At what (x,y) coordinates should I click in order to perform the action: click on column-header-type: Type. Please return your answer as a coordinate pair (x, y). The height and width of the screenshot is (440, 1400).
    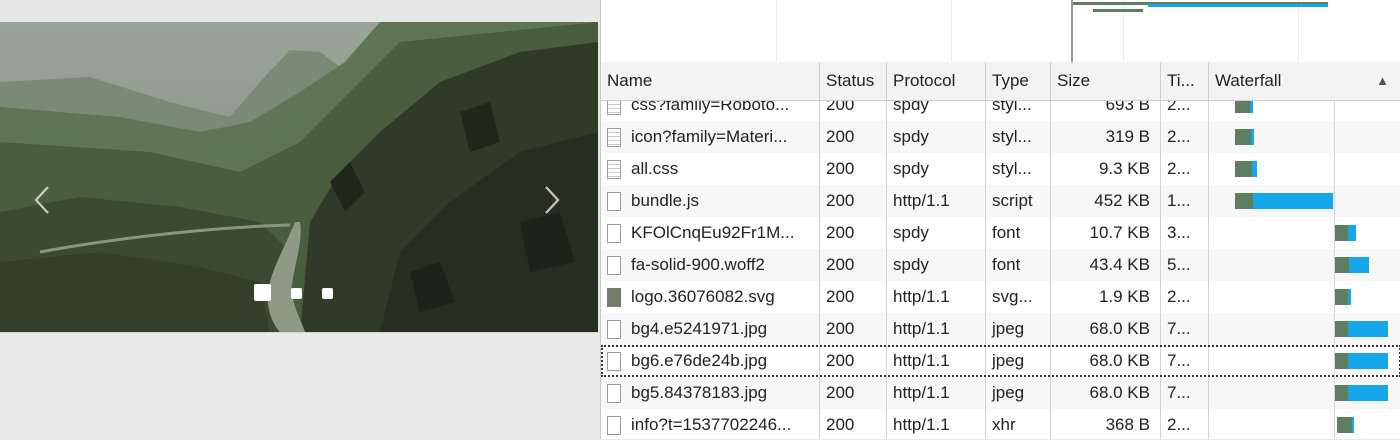
    Looking at the image, I should click on (1018, 81).